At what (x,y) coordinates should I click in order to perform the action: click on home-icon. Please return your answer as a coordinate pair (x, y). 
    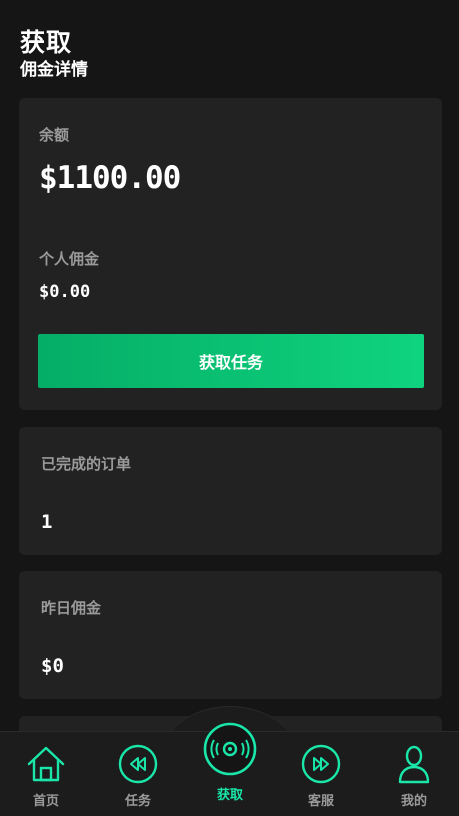
    Looking at the image, I should click on (46, 764).